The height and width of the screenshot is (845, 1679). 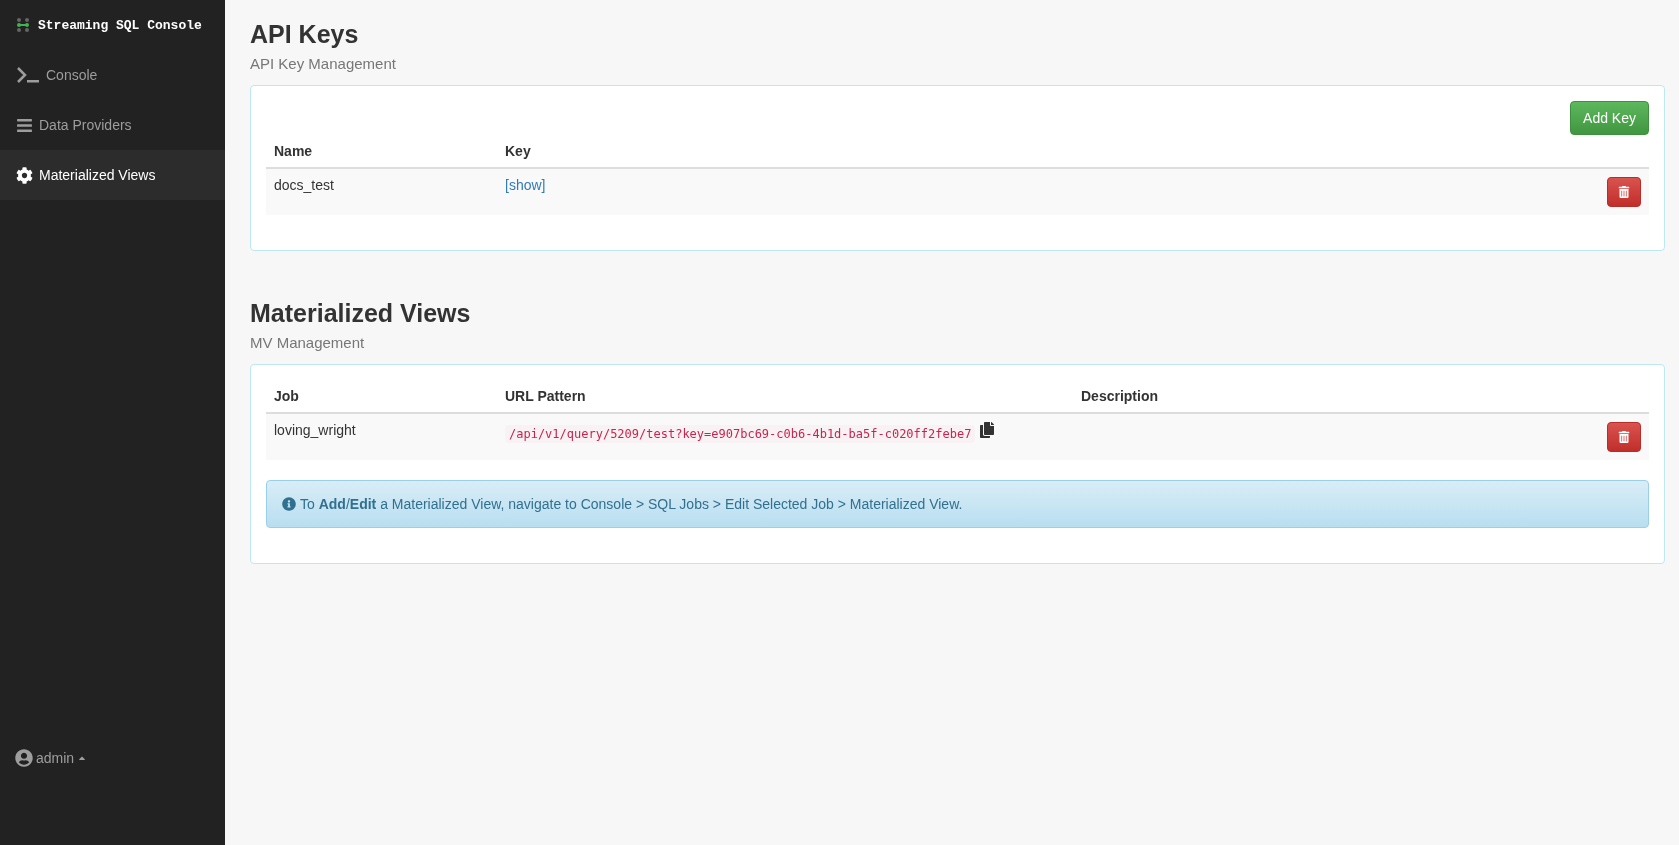 I want to click on url-pattern: /api/v1/query/5209/test?key=e907bc69-c0b6-4b1d-ba5f-c020ff2febe7, so click(x=740, y=434).